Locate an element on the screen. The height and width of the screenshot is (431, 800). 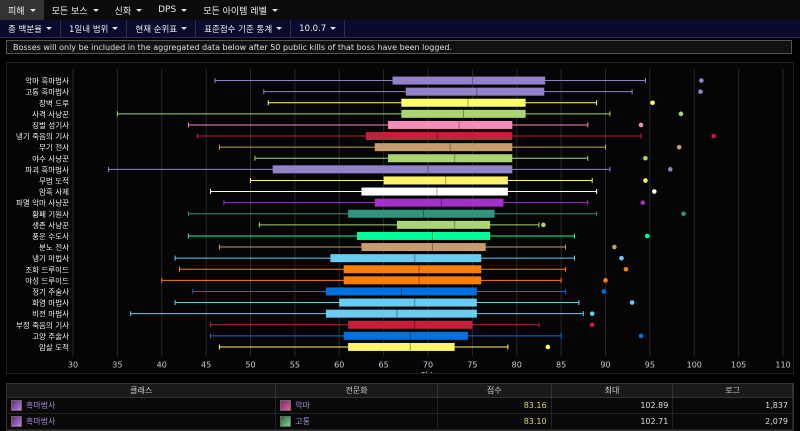
subnav-ranking-dropdown: 현재 순위표 is located at coordinates (162, 28).